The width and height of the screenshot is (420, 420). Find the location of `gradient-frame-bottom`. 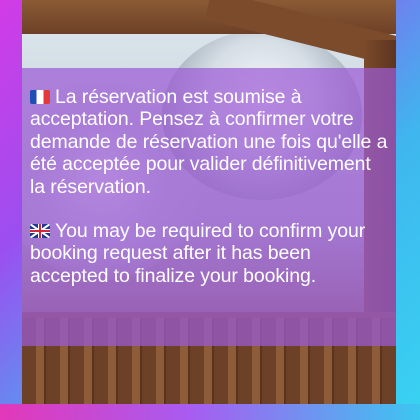

gradient-frame-bottom is located at coordinates (210, 412).